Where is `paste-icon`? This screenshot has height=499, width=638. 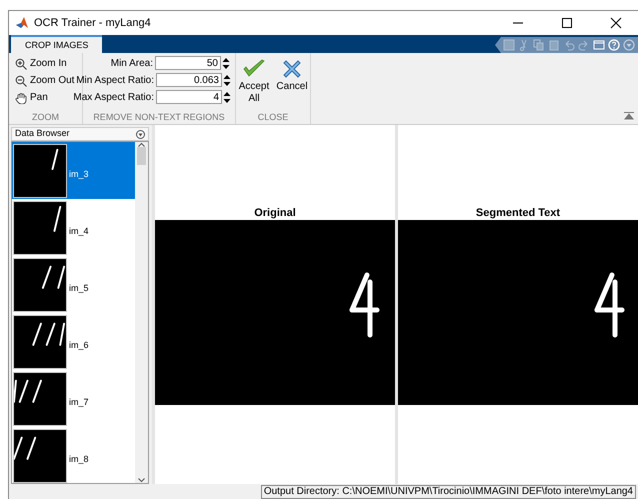
paste-icon is located at coordinates (554, 45).